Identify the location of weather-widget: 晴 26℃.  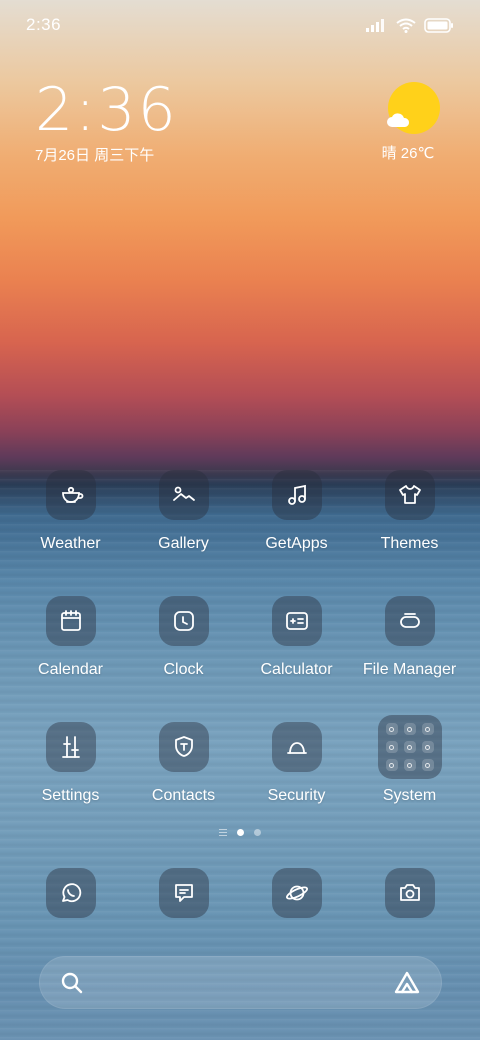
(413, 122).